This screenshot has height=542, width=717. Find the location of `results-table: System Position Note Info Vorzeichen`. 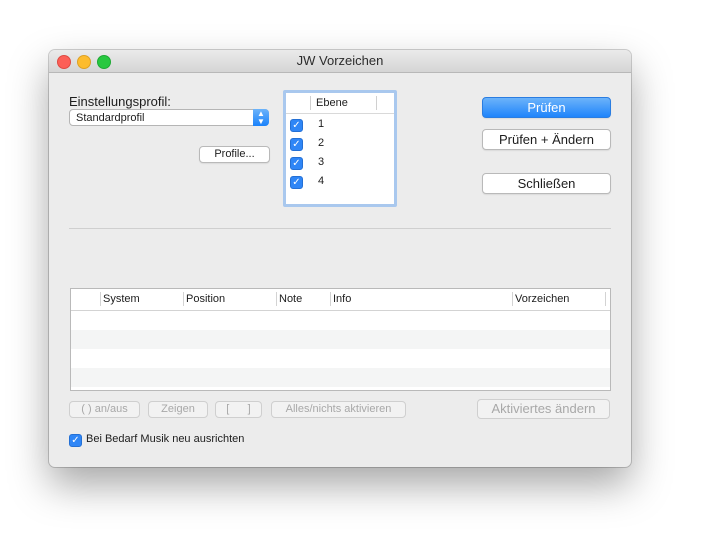

results-table: System Position Note Info Vorzeichen is located at coordinates (340, 339).